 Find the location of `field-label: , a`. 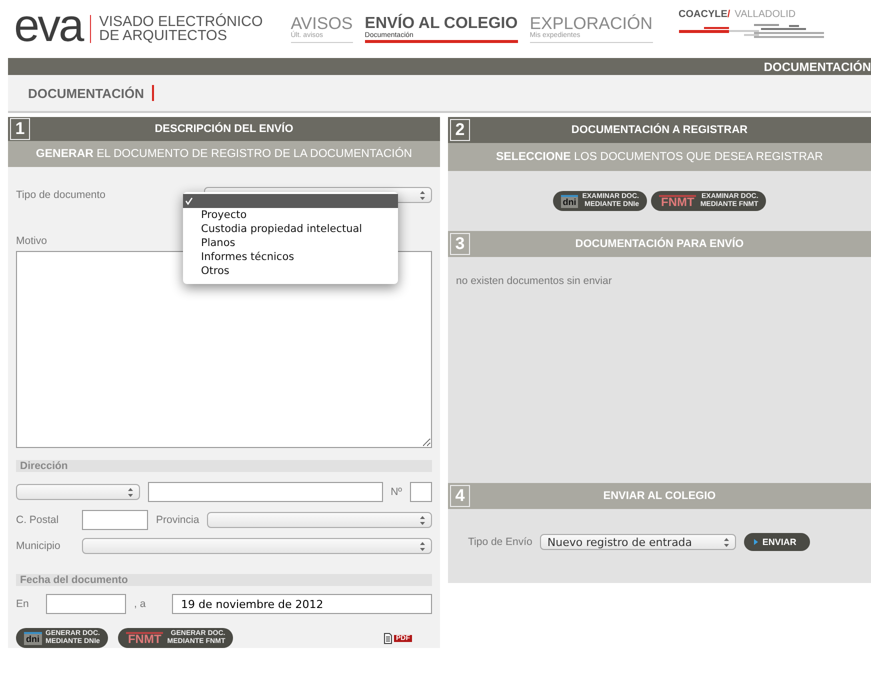

field-label: , a is located at coordinates (140, 604).